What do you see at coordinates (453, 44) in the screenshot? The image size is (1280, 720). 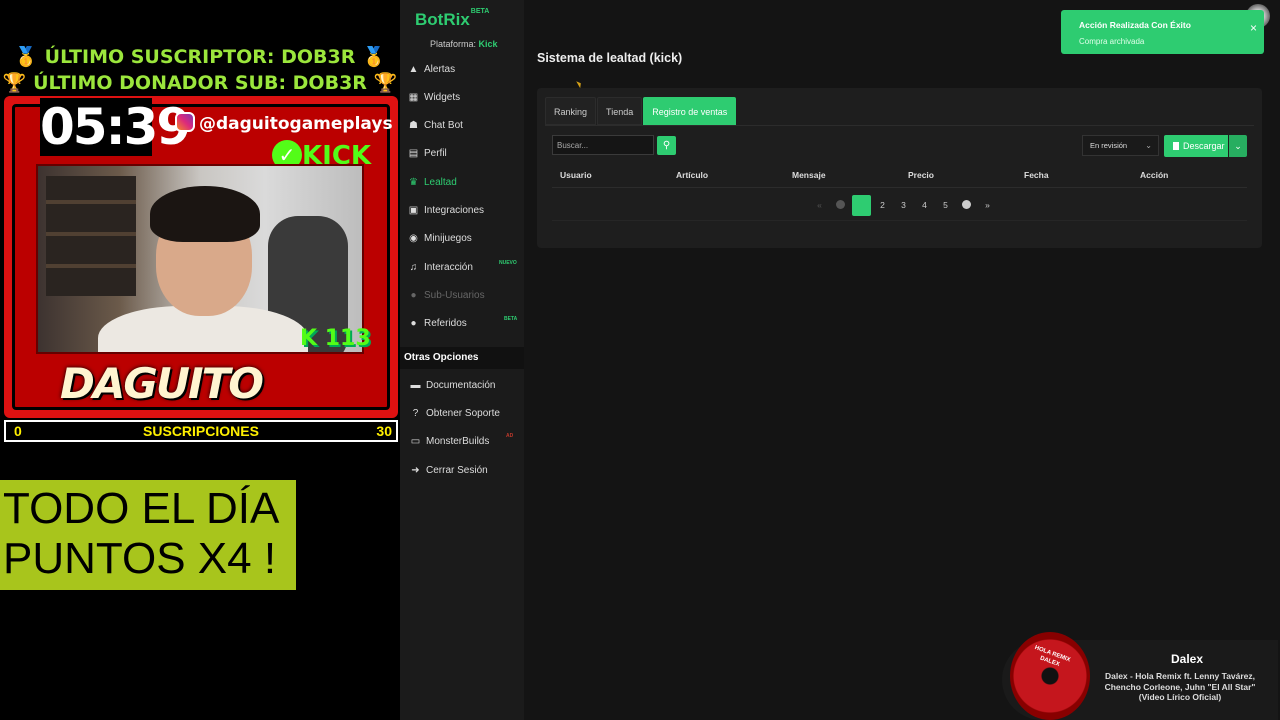 I see `platform-label: Plataforma:` at bounding box center [453, 44].